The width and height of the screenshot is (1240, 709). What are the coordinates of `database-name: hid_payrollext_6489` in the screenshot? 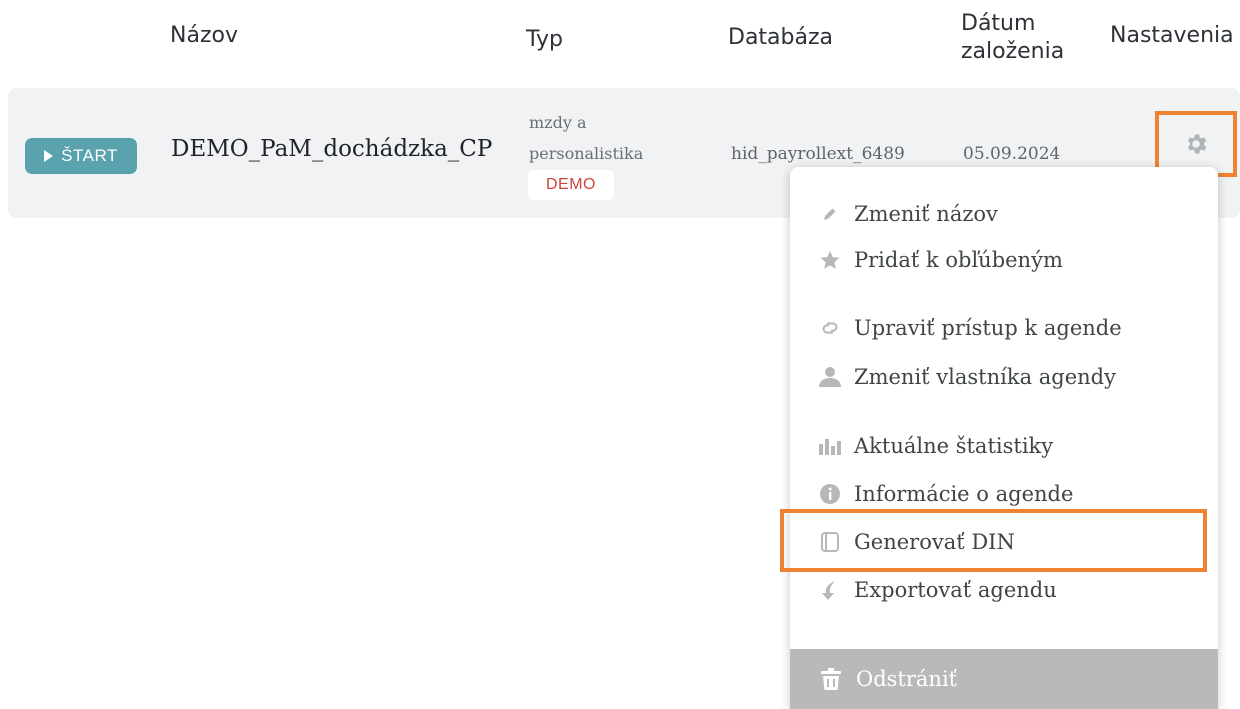 It's located at (818, 154).